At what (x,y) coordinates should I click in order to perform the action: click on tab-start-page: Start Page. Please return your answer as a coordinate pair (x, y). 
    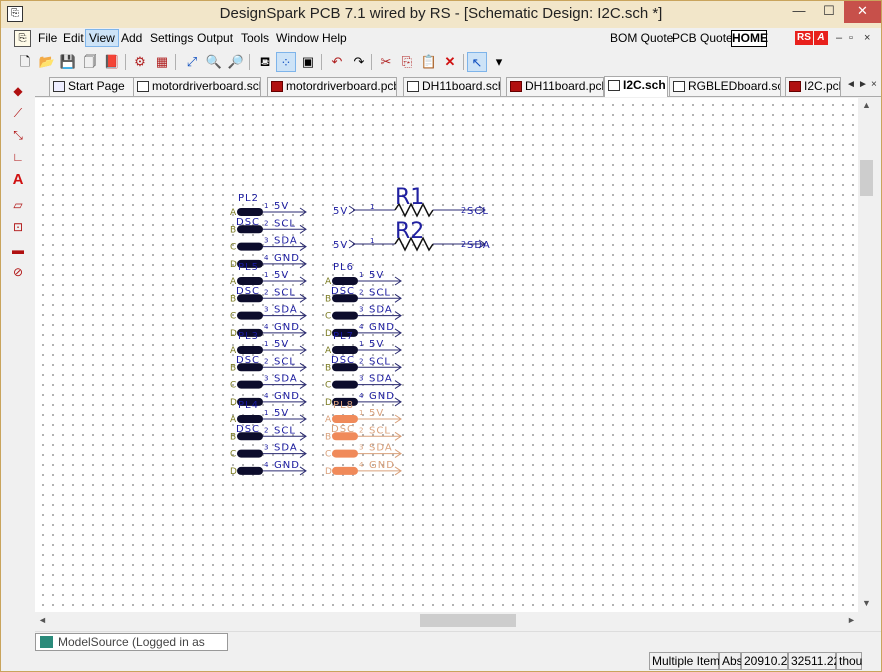
    Looking at the image, I should click on (91, 86).